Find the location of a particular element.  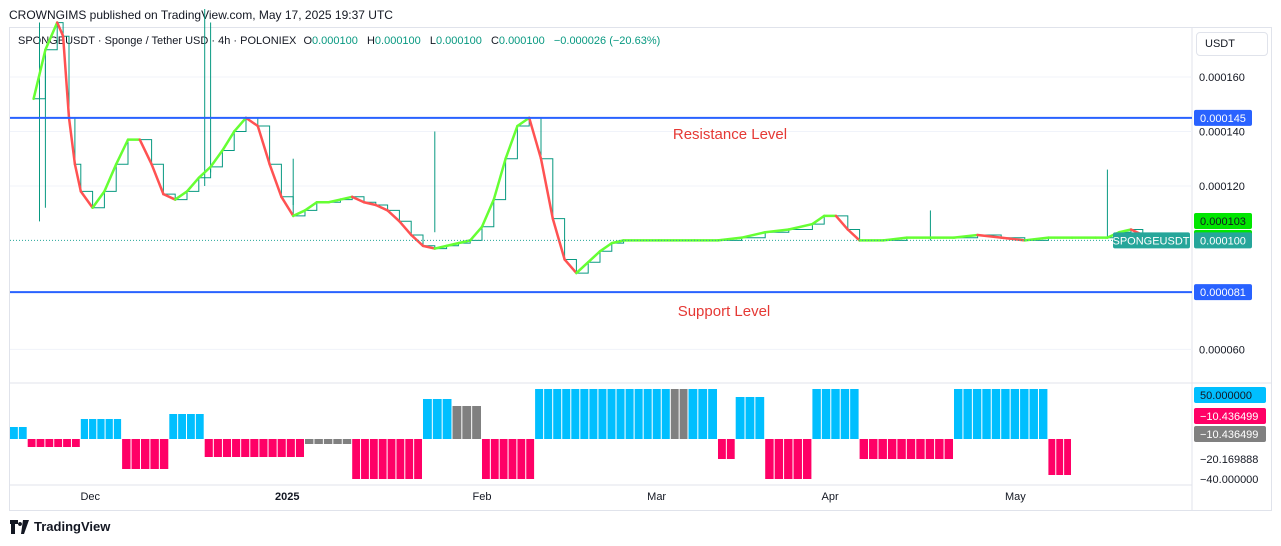

time-tick-label: Apr is located at coordinates (830, 497).